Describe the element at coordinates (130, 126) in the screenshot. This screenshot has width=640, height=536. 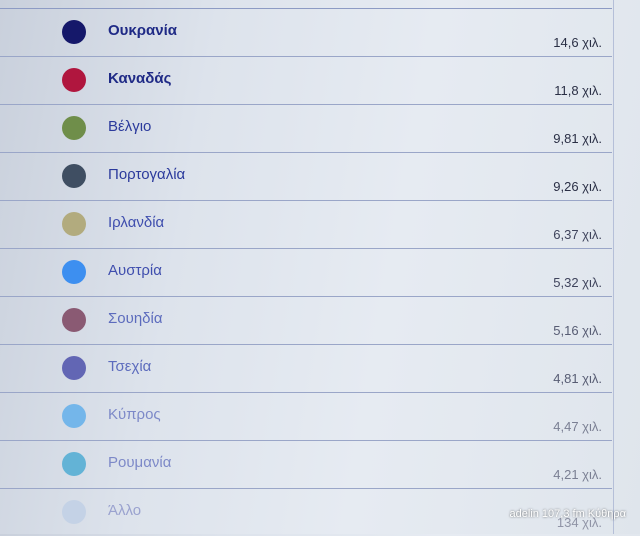
I see `country-name: Βέλγιο` at that location.